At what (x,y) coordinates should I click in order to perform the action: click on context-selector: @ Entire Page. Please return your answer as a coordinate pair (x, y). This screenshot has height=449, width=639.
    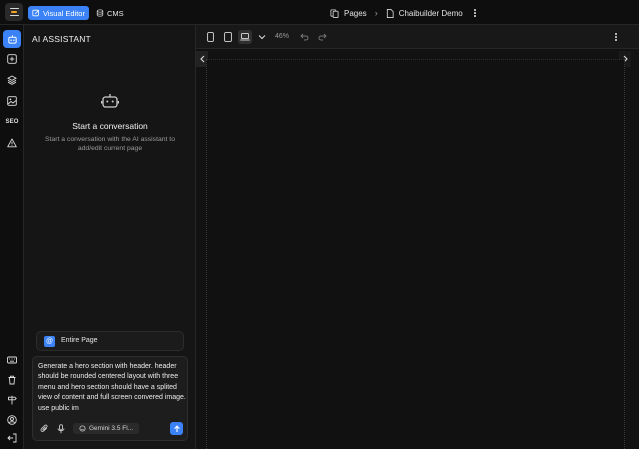
    Looking at the image, I should click on (110, 341).